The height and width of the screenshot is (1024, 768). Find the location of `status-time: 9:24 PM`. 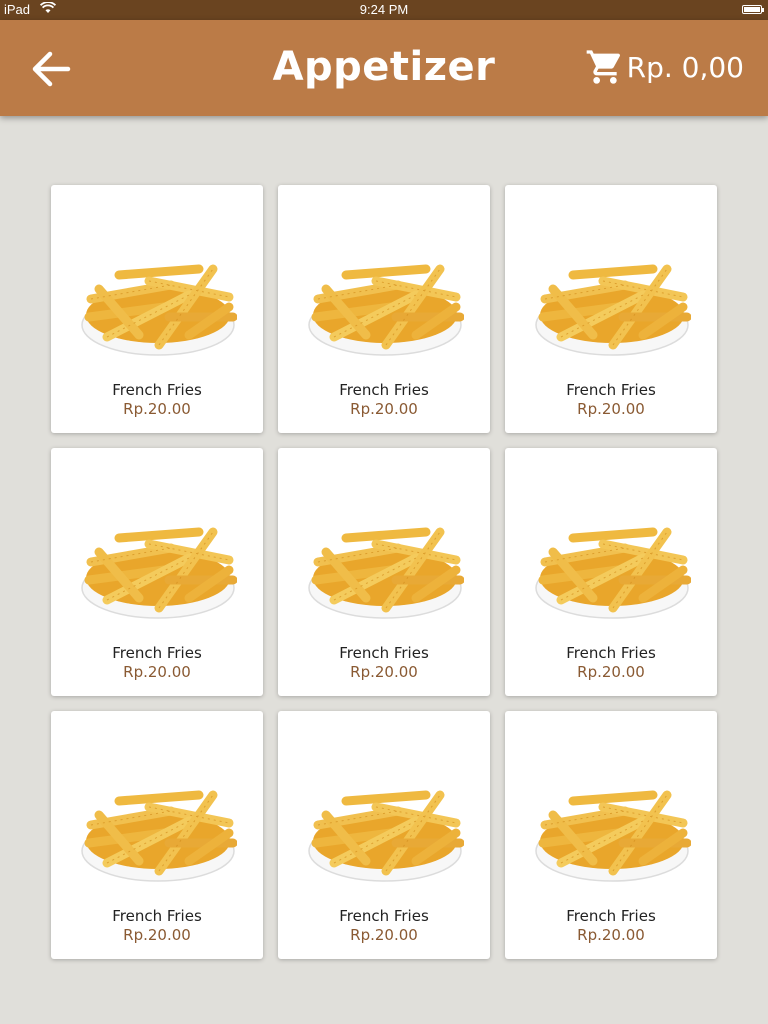

status-time: 9:24 PM is located at coordinates (384, 9).